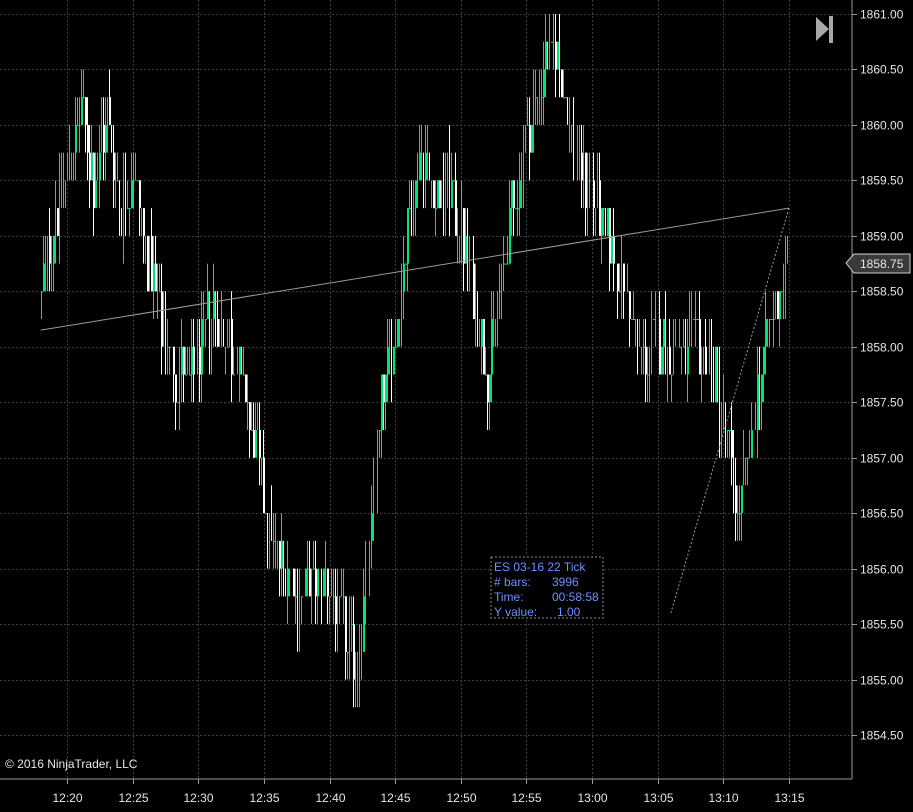  I want to click on y-tick-label: 1855.50, so click(882, 625).